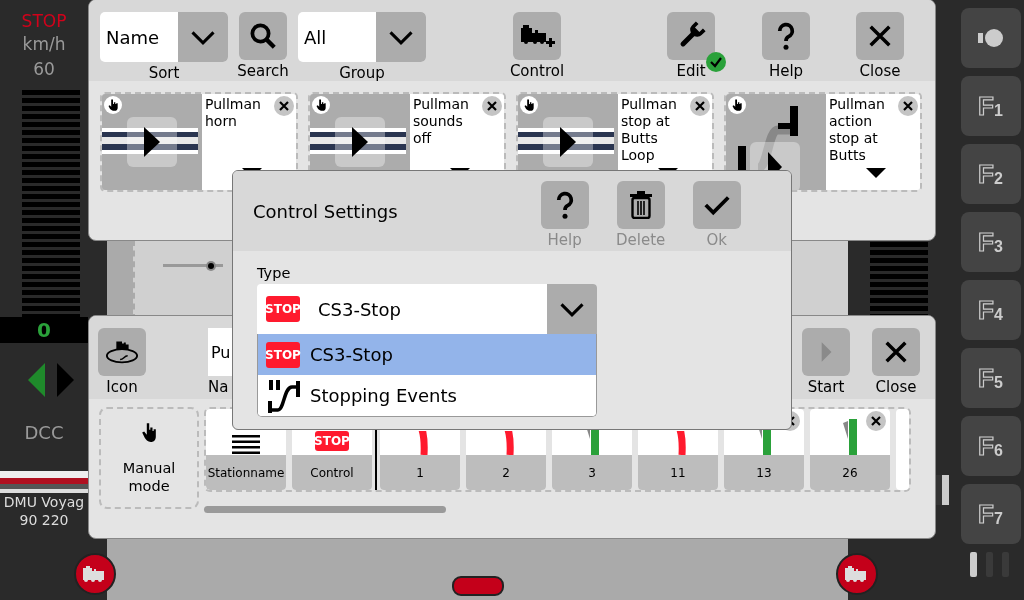 This screenshot has height=600, width=1024. I want to click on search-label: Search, so click(263, 71).